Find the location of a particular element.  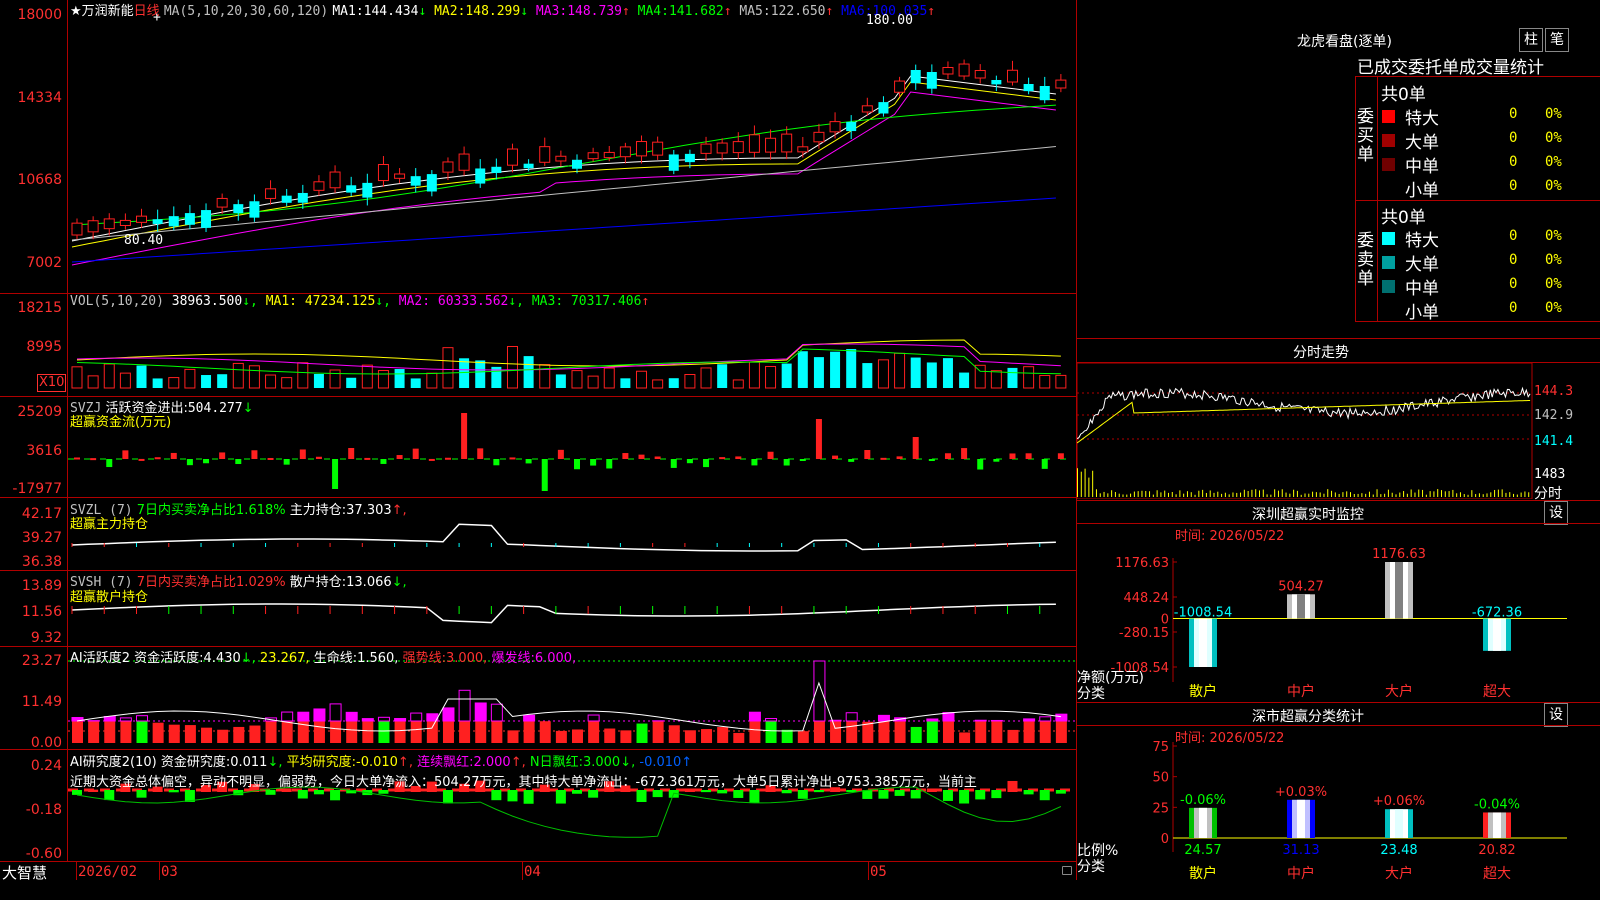

sell-row-pct-1: 0% is located at coordinates (1553, 260).